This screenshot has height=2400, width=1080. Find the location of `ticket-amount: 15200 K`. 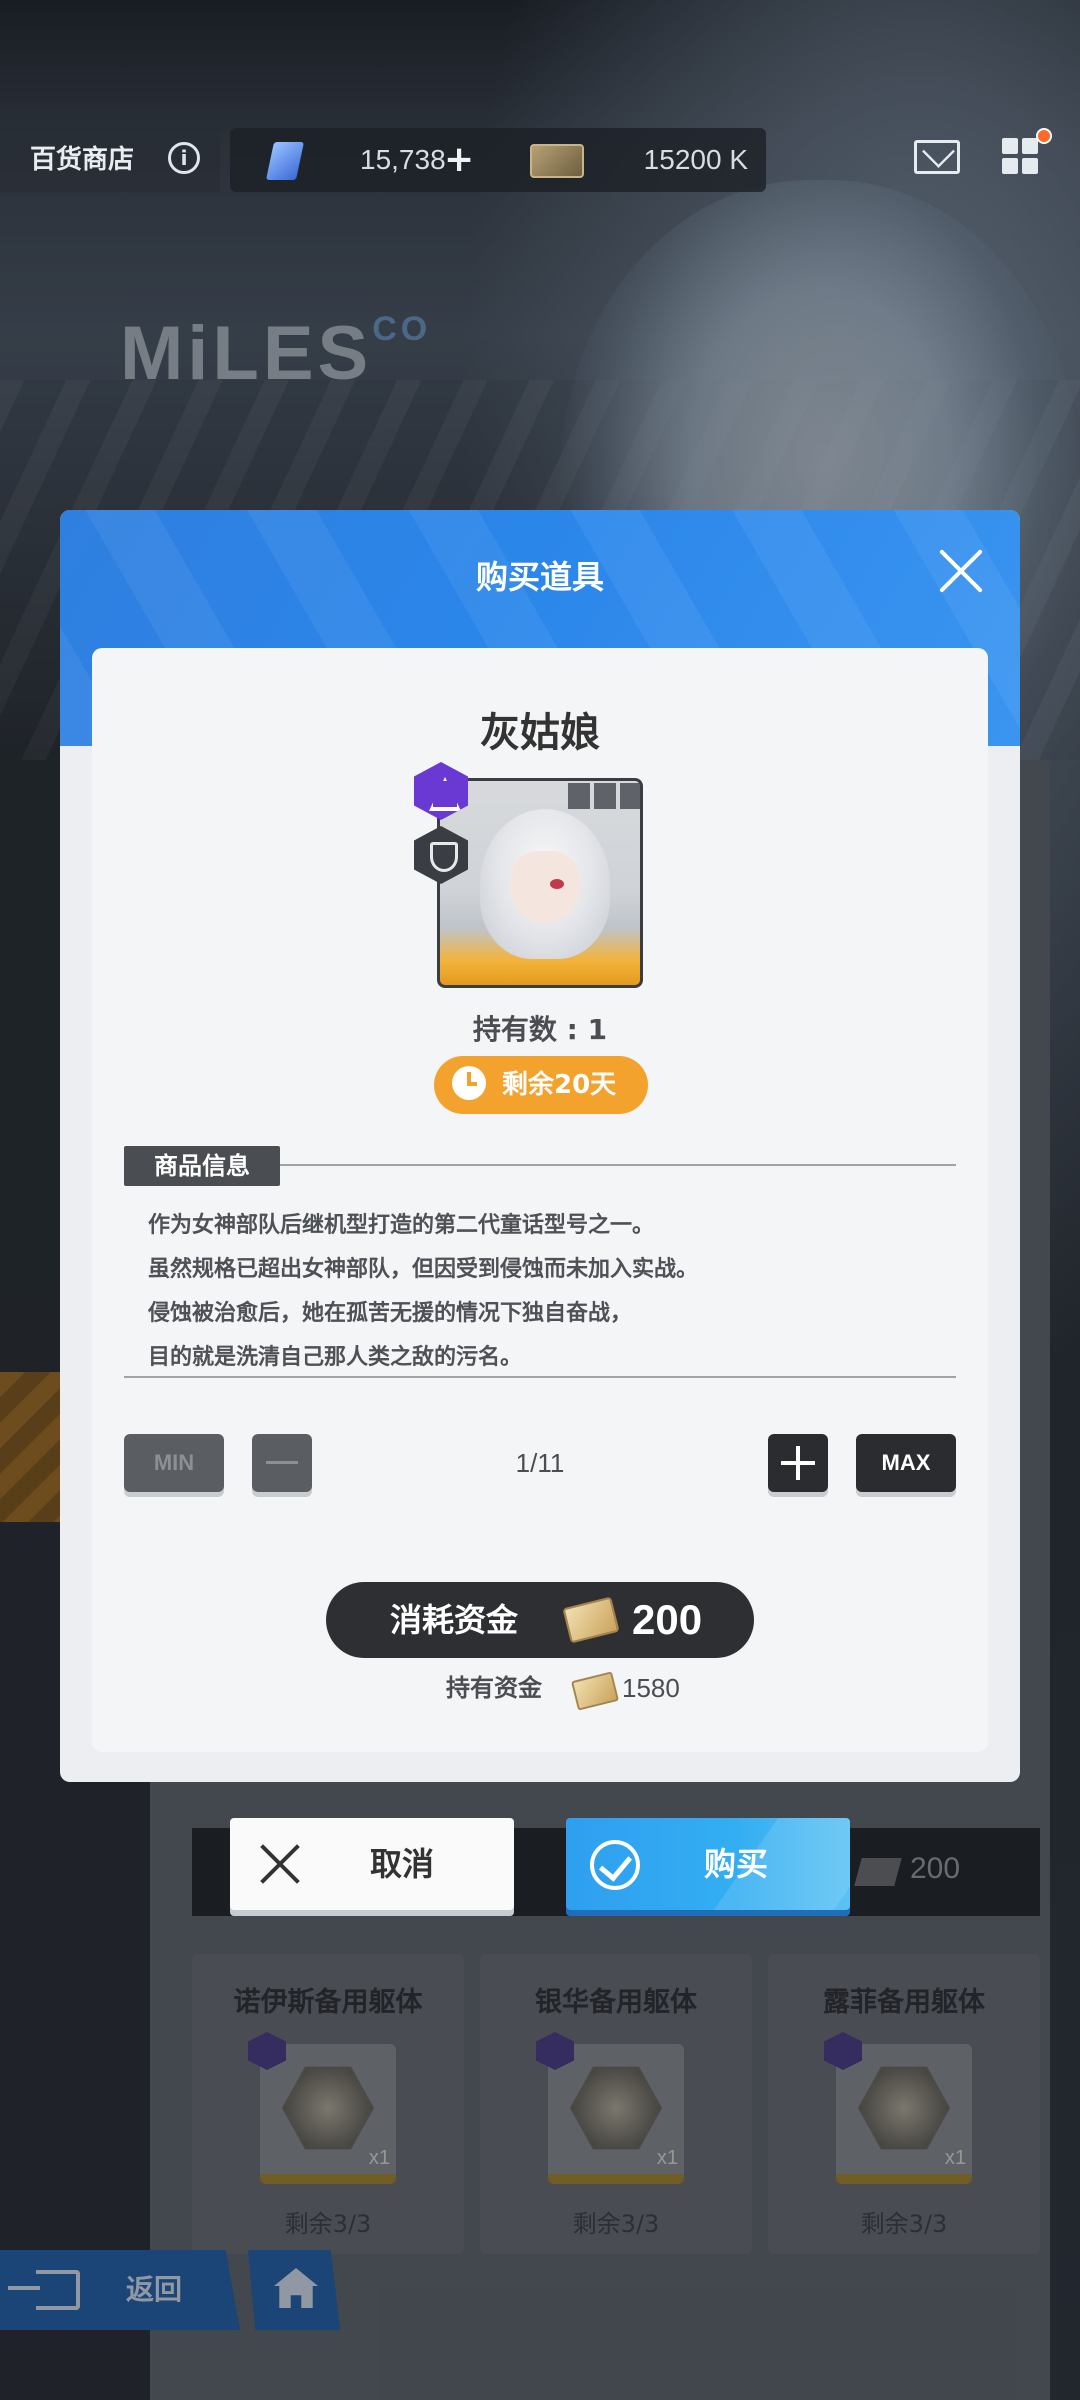

ticket-amount: 15200 K is located at coordinates (695, 159).